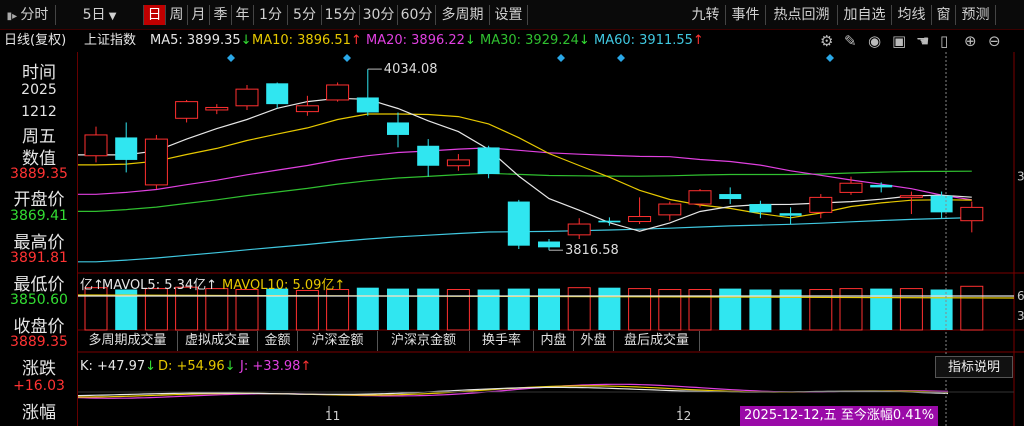 The height and width of the screenshot is (426, 1024). Describe the element at coordinates (657, 341) in the screenshot. I see `indicator-tab-8: 盘后成交量` at that location.